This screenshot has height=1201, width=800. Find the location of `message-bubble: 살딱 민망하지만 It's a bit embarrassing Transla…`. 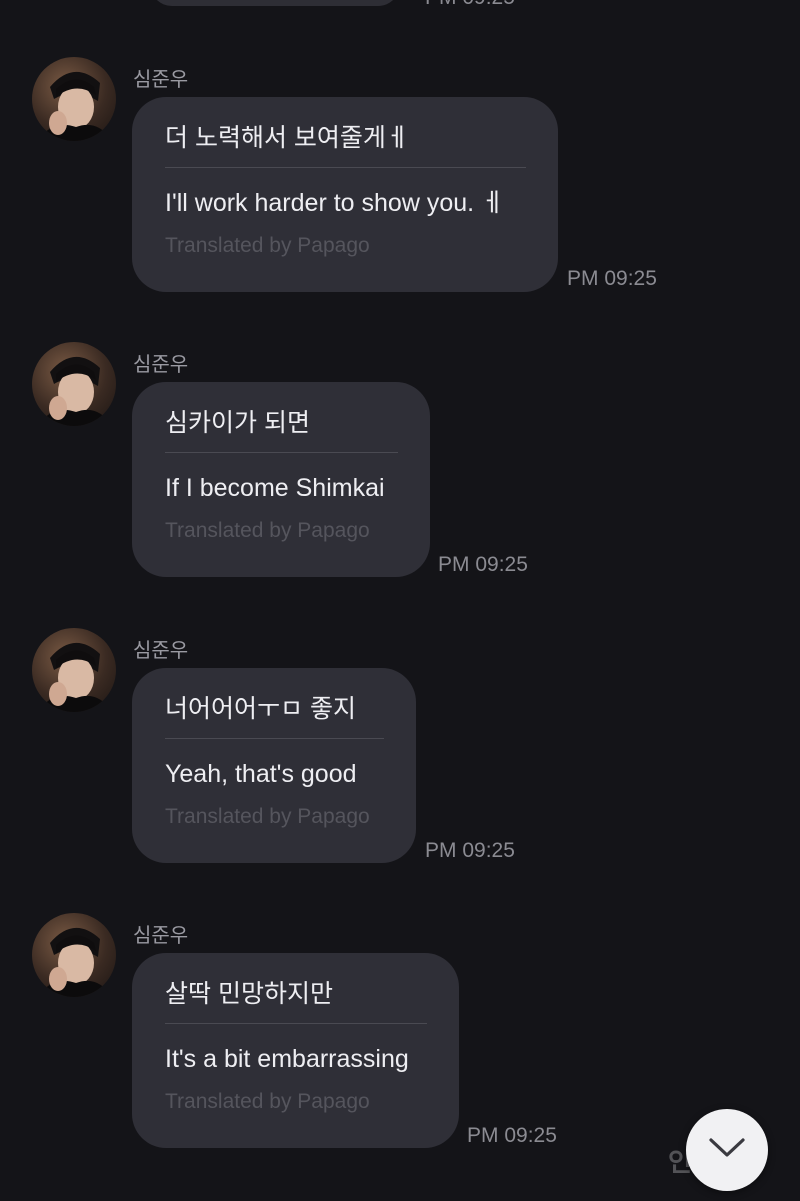

message-bubble: 살딱 민망하지만 It's a bit embarrassing Transla… is located at coordinates (295, 1050).